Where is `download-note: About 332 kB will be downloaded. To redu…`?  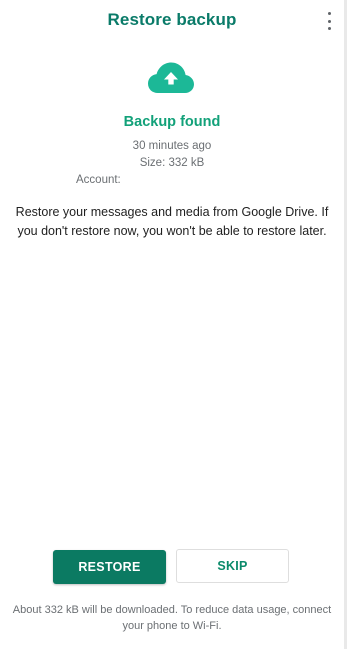 download-note: About 332 kB will be downloaded. To redu… is located at coordinates (172, 618).